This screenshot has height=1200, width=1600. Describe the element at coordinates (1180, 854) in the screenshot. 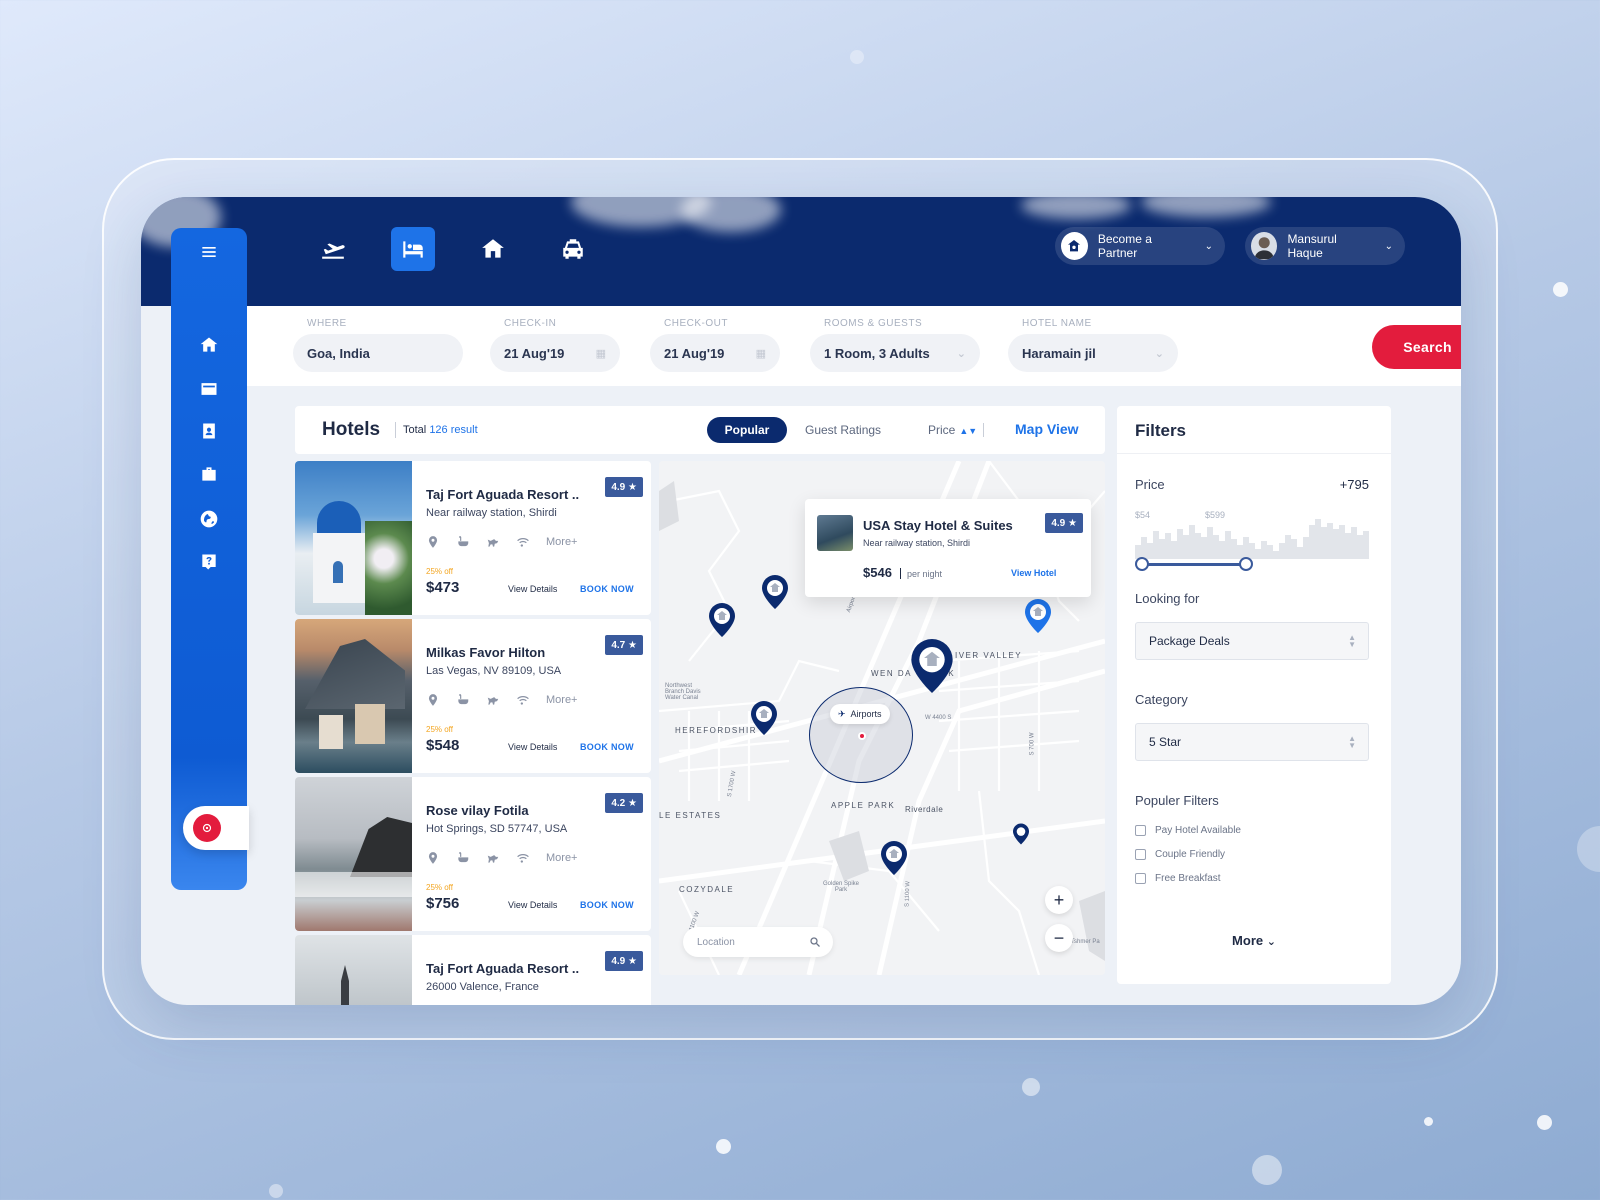

I see `filter-couple-friendly: Couple Friendly` at that location.